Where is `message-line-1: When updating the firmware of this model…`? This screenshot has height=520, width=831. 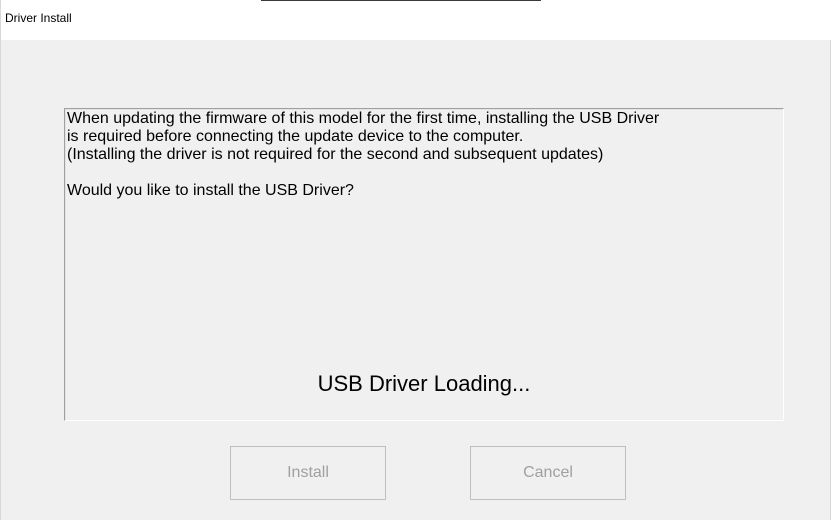
message-line-1: When updating the firmware of this model… is located at coordinates (363, 118).